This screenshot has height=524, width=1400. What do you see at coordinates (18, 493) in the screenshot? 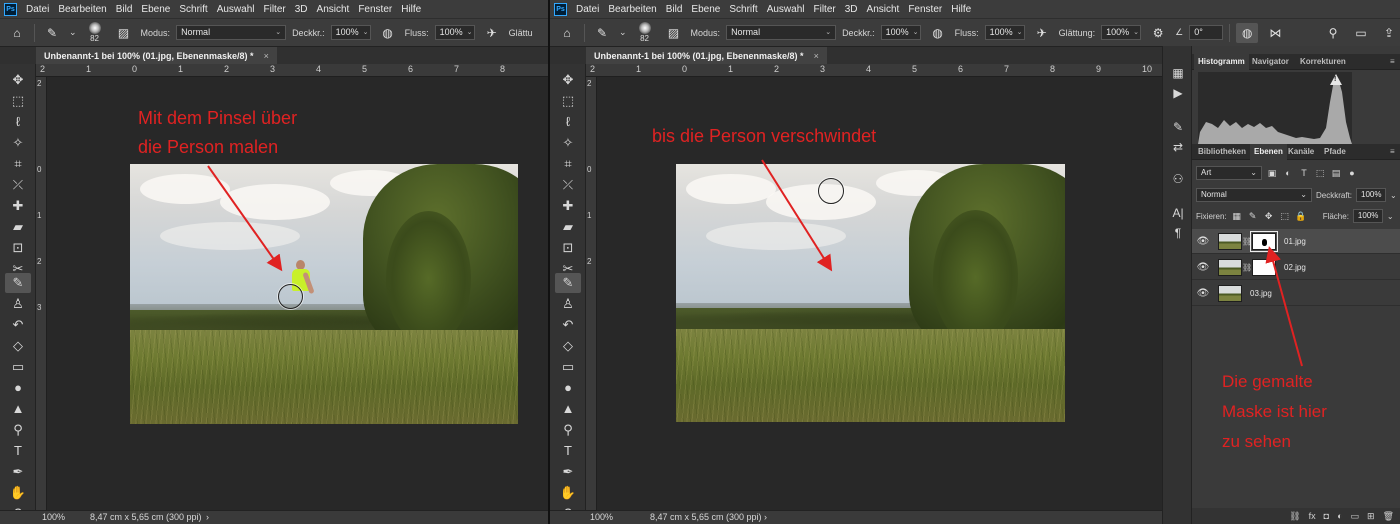
I see `hand-tool-icon: ✋` at bounding box center [18, 493].